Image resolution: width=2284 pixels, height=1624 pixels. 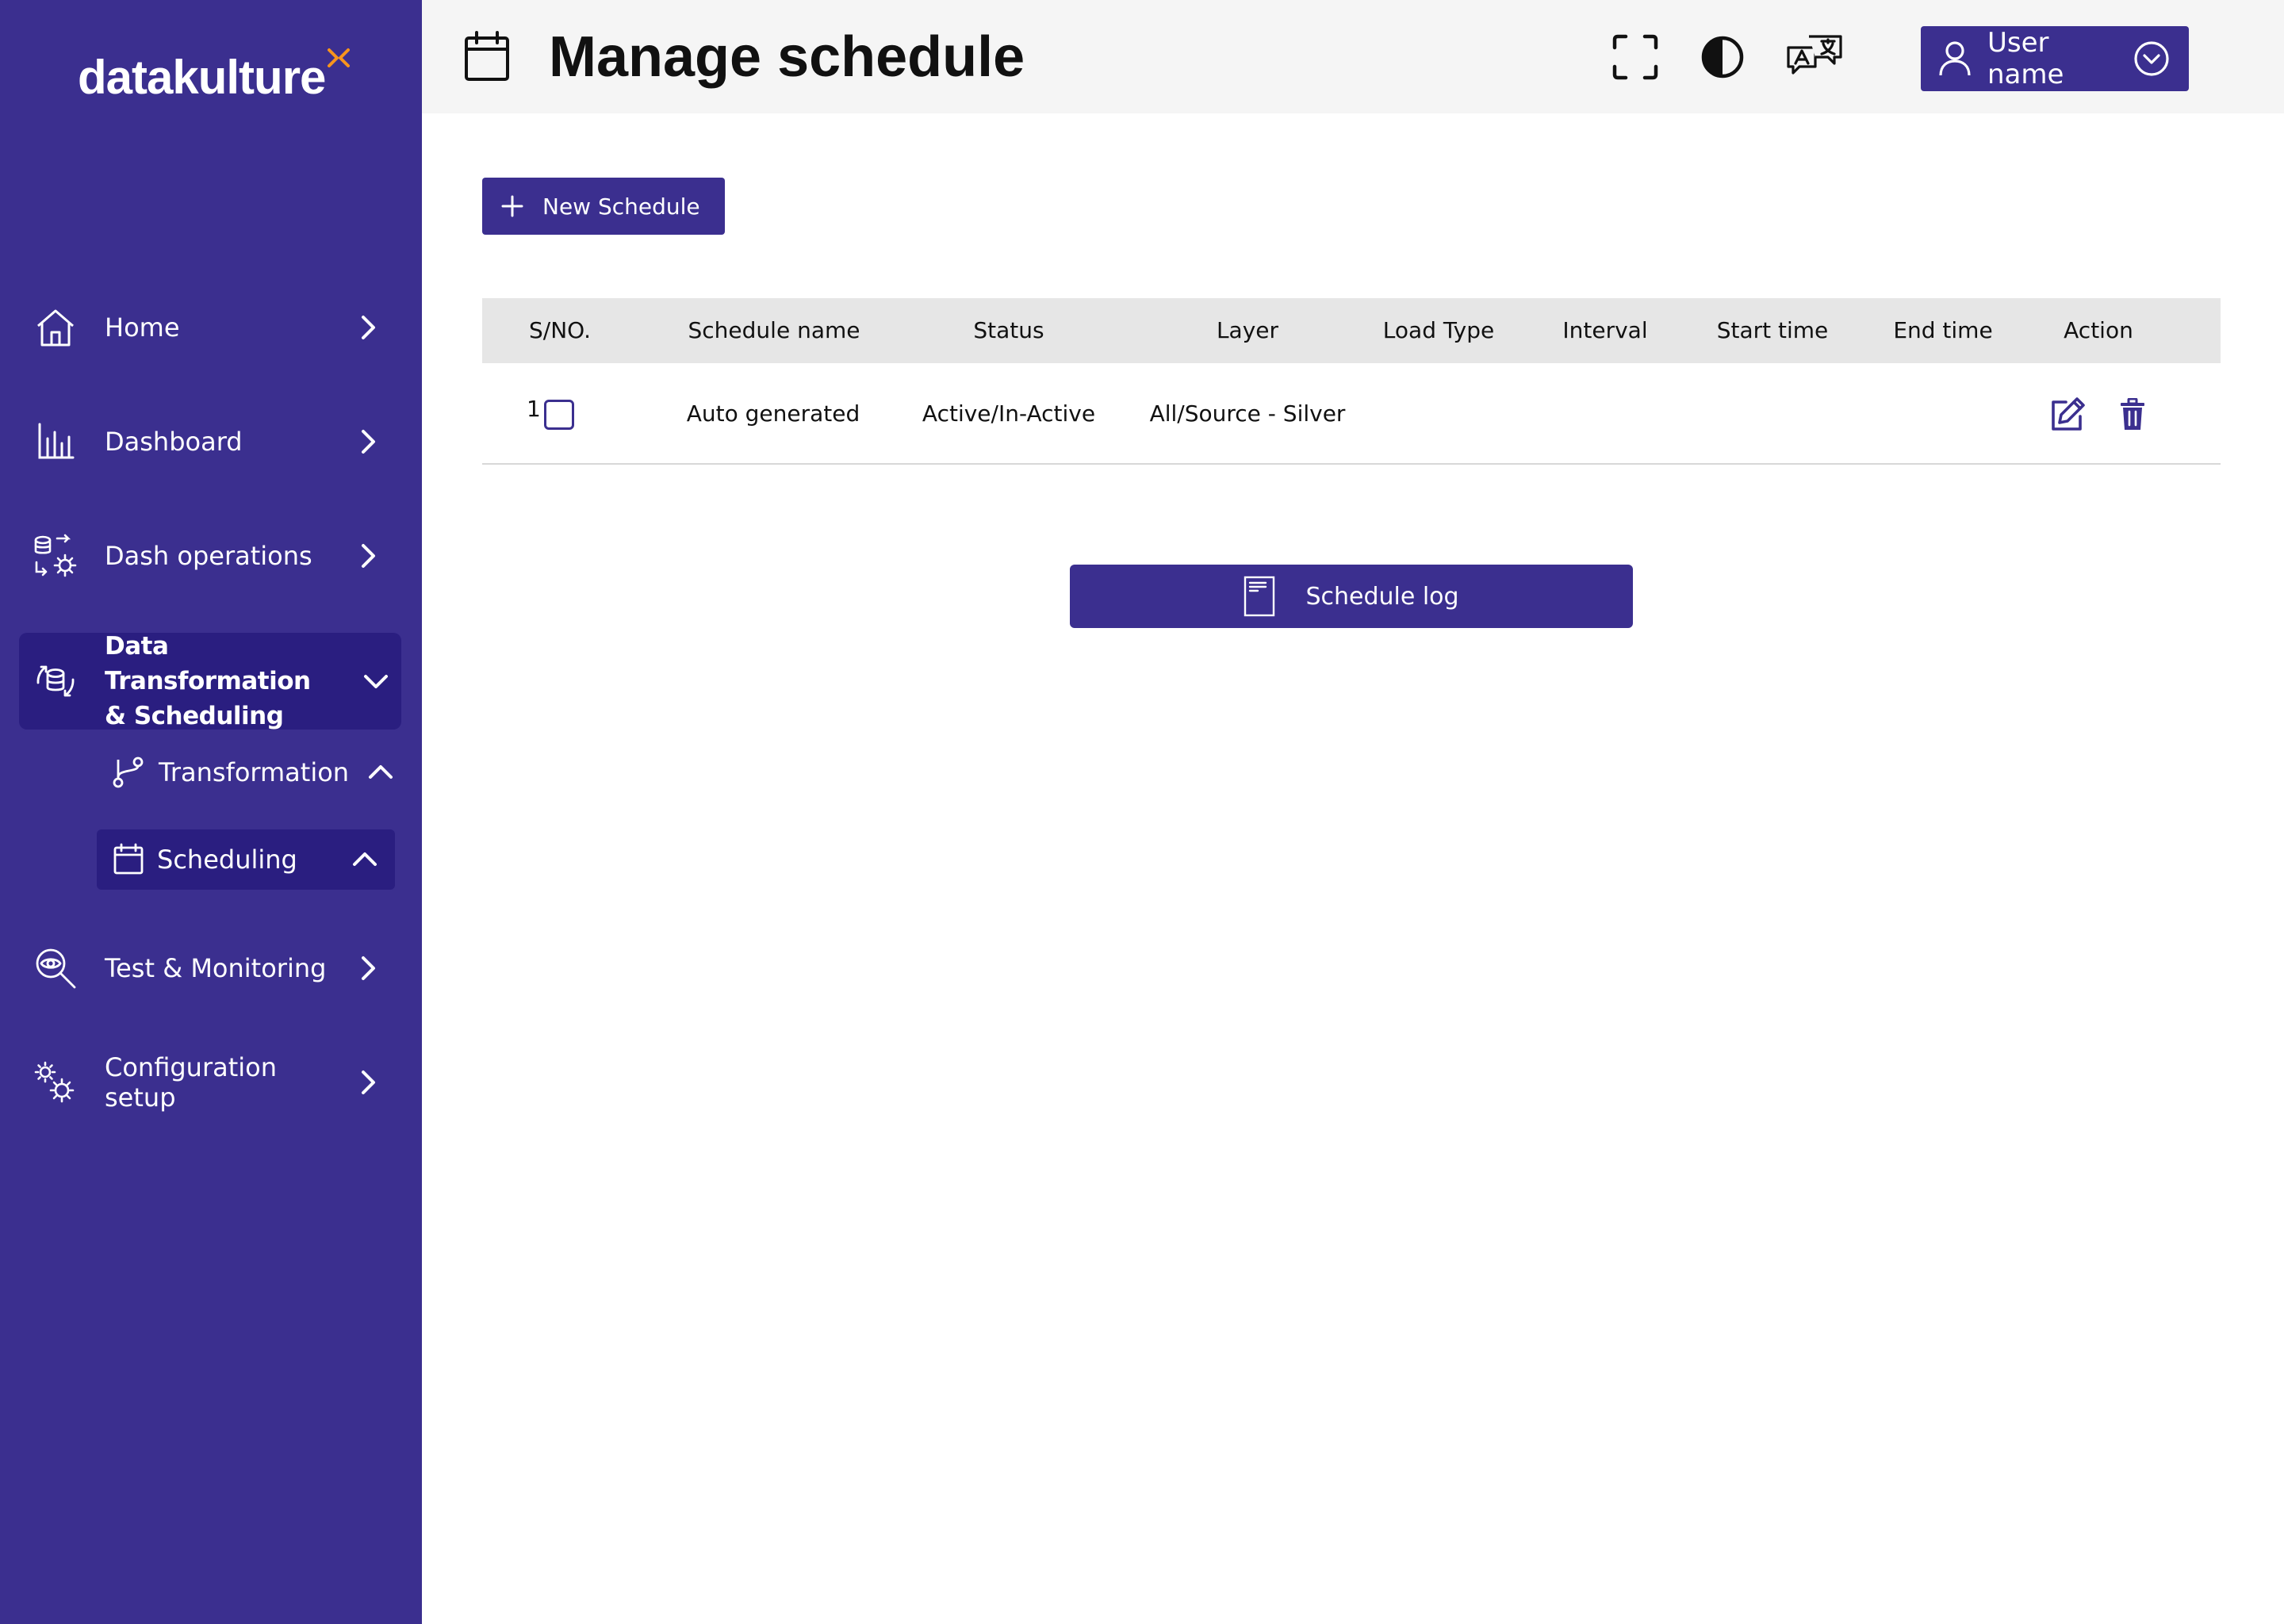 What do you see at coordinates (376, 681) in the screenshot?
I see `chevron-down-icon` at bounding box center [376, 681].